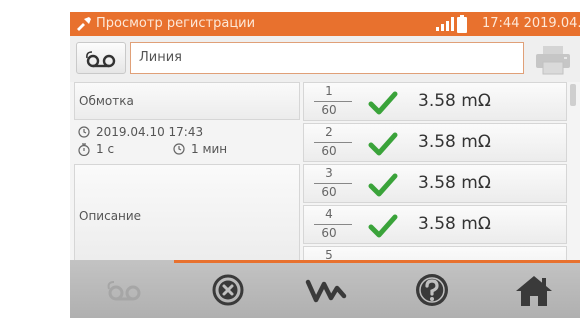 Image resolution: width=580 pixels, height=318 pixels. I want to click on winding-button: Обмотка, so click(187, 101).